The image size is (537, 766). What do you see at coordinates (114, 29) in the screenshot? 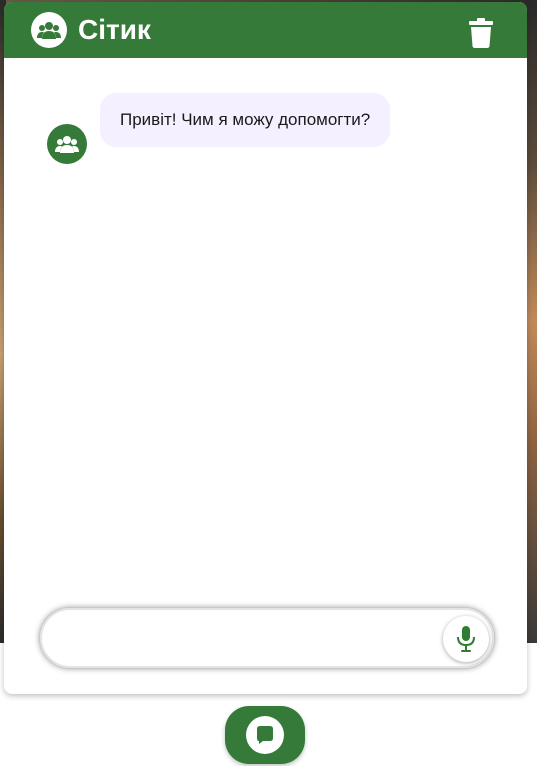
I see `chat-title: Сітик` at bounding box center [114, 29].